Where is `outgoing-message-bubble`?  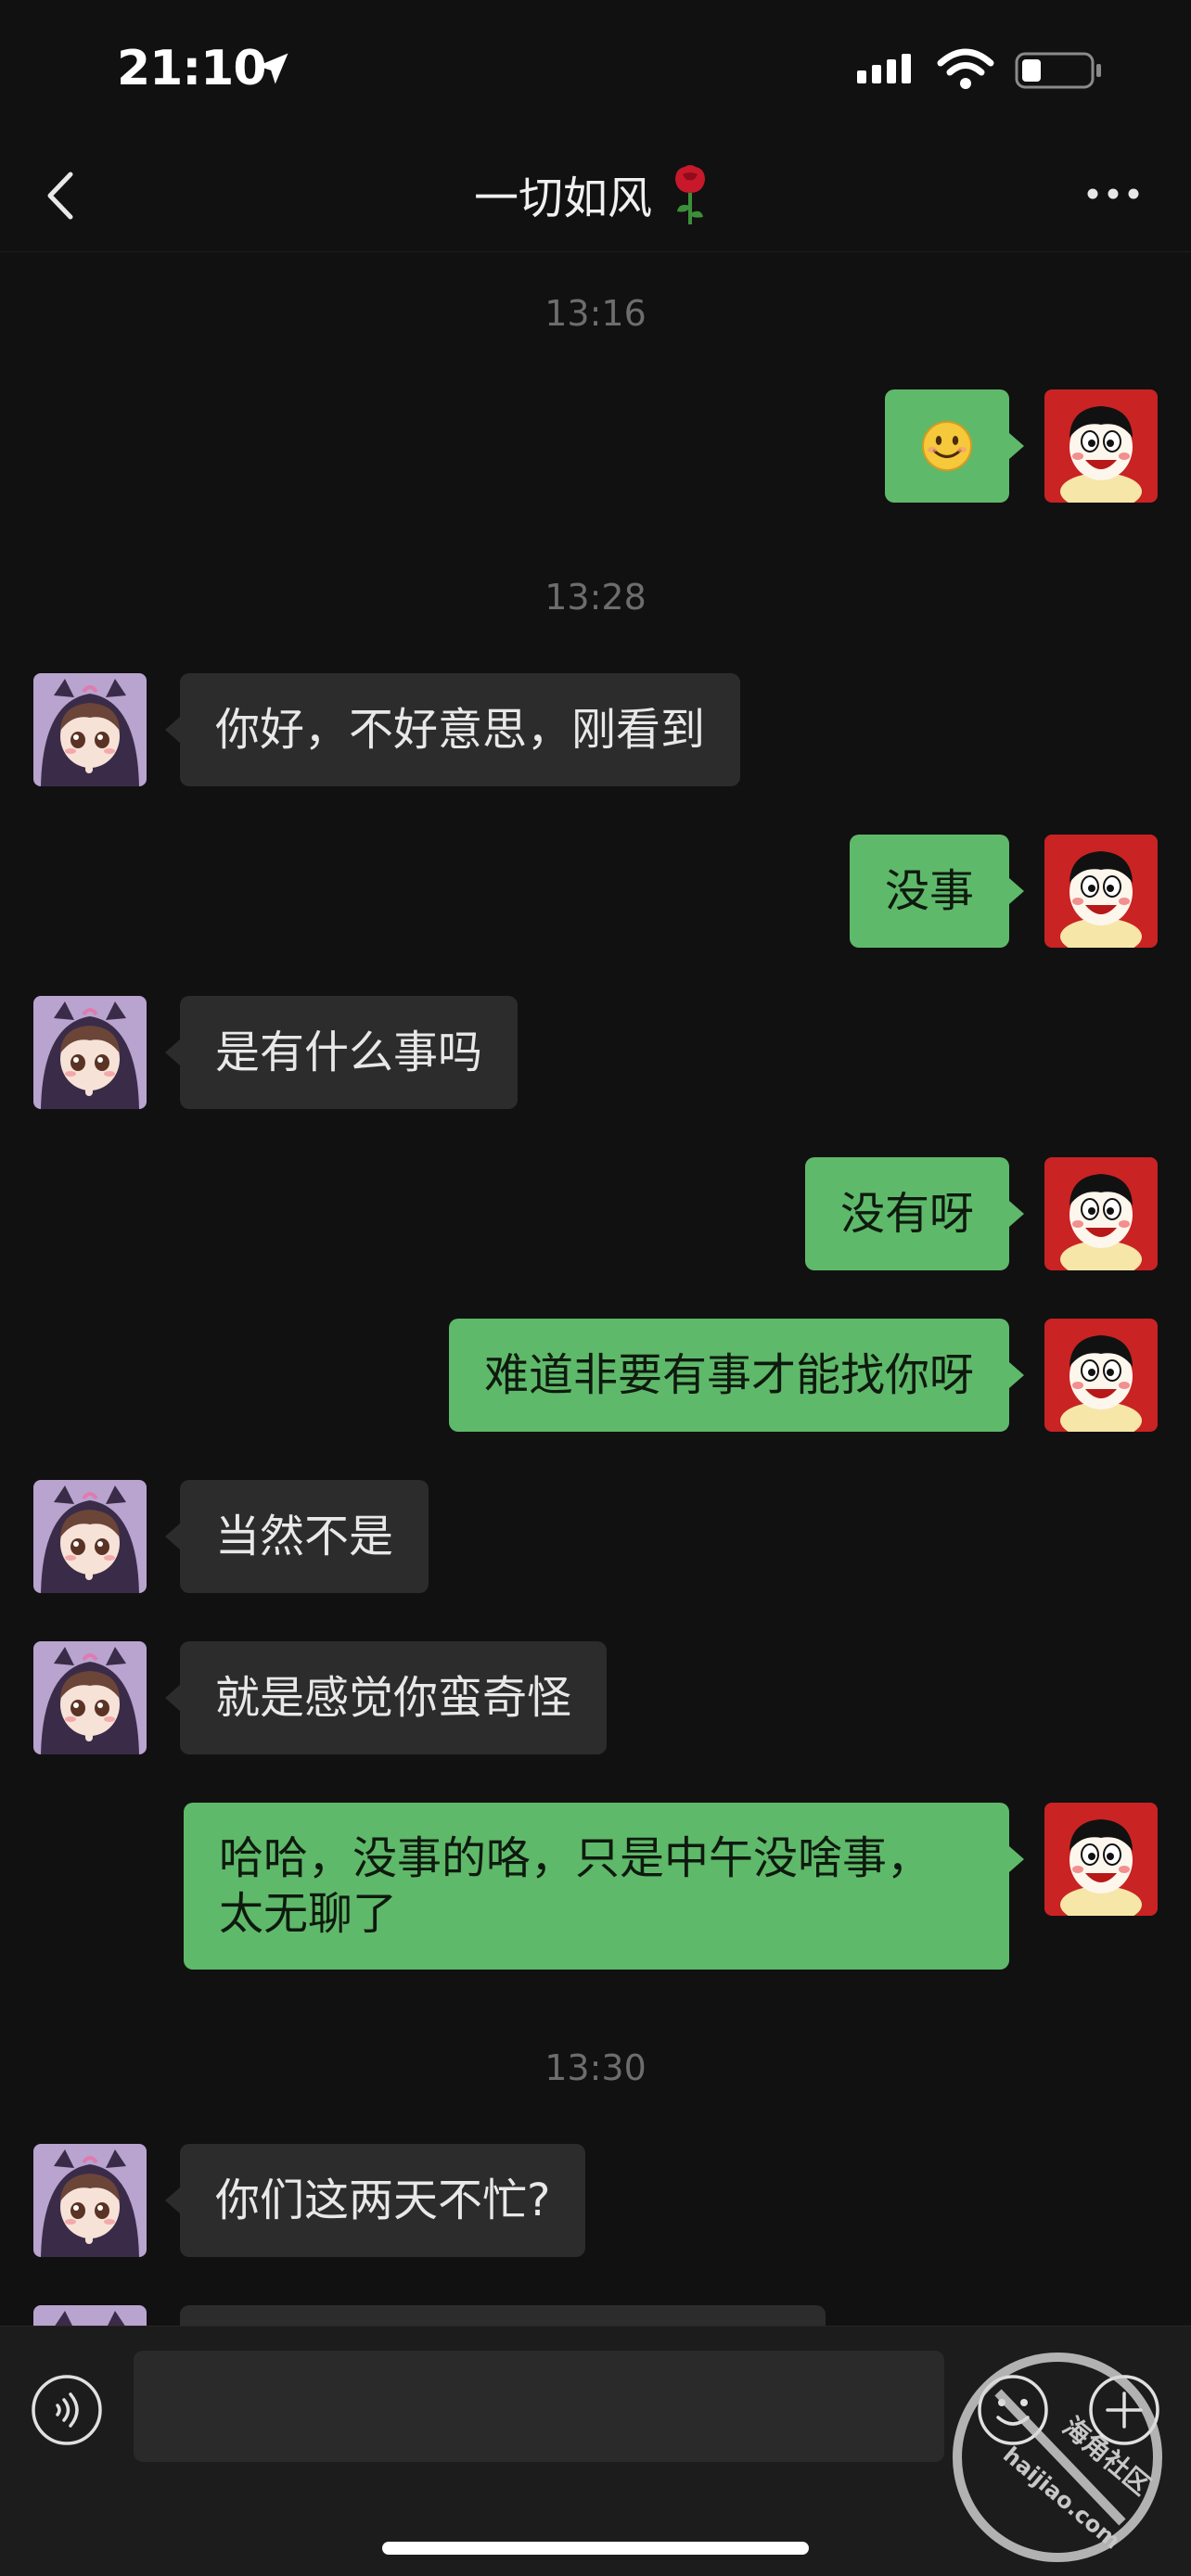 outgoing-message-bubble is located at coordinates (947, 446).